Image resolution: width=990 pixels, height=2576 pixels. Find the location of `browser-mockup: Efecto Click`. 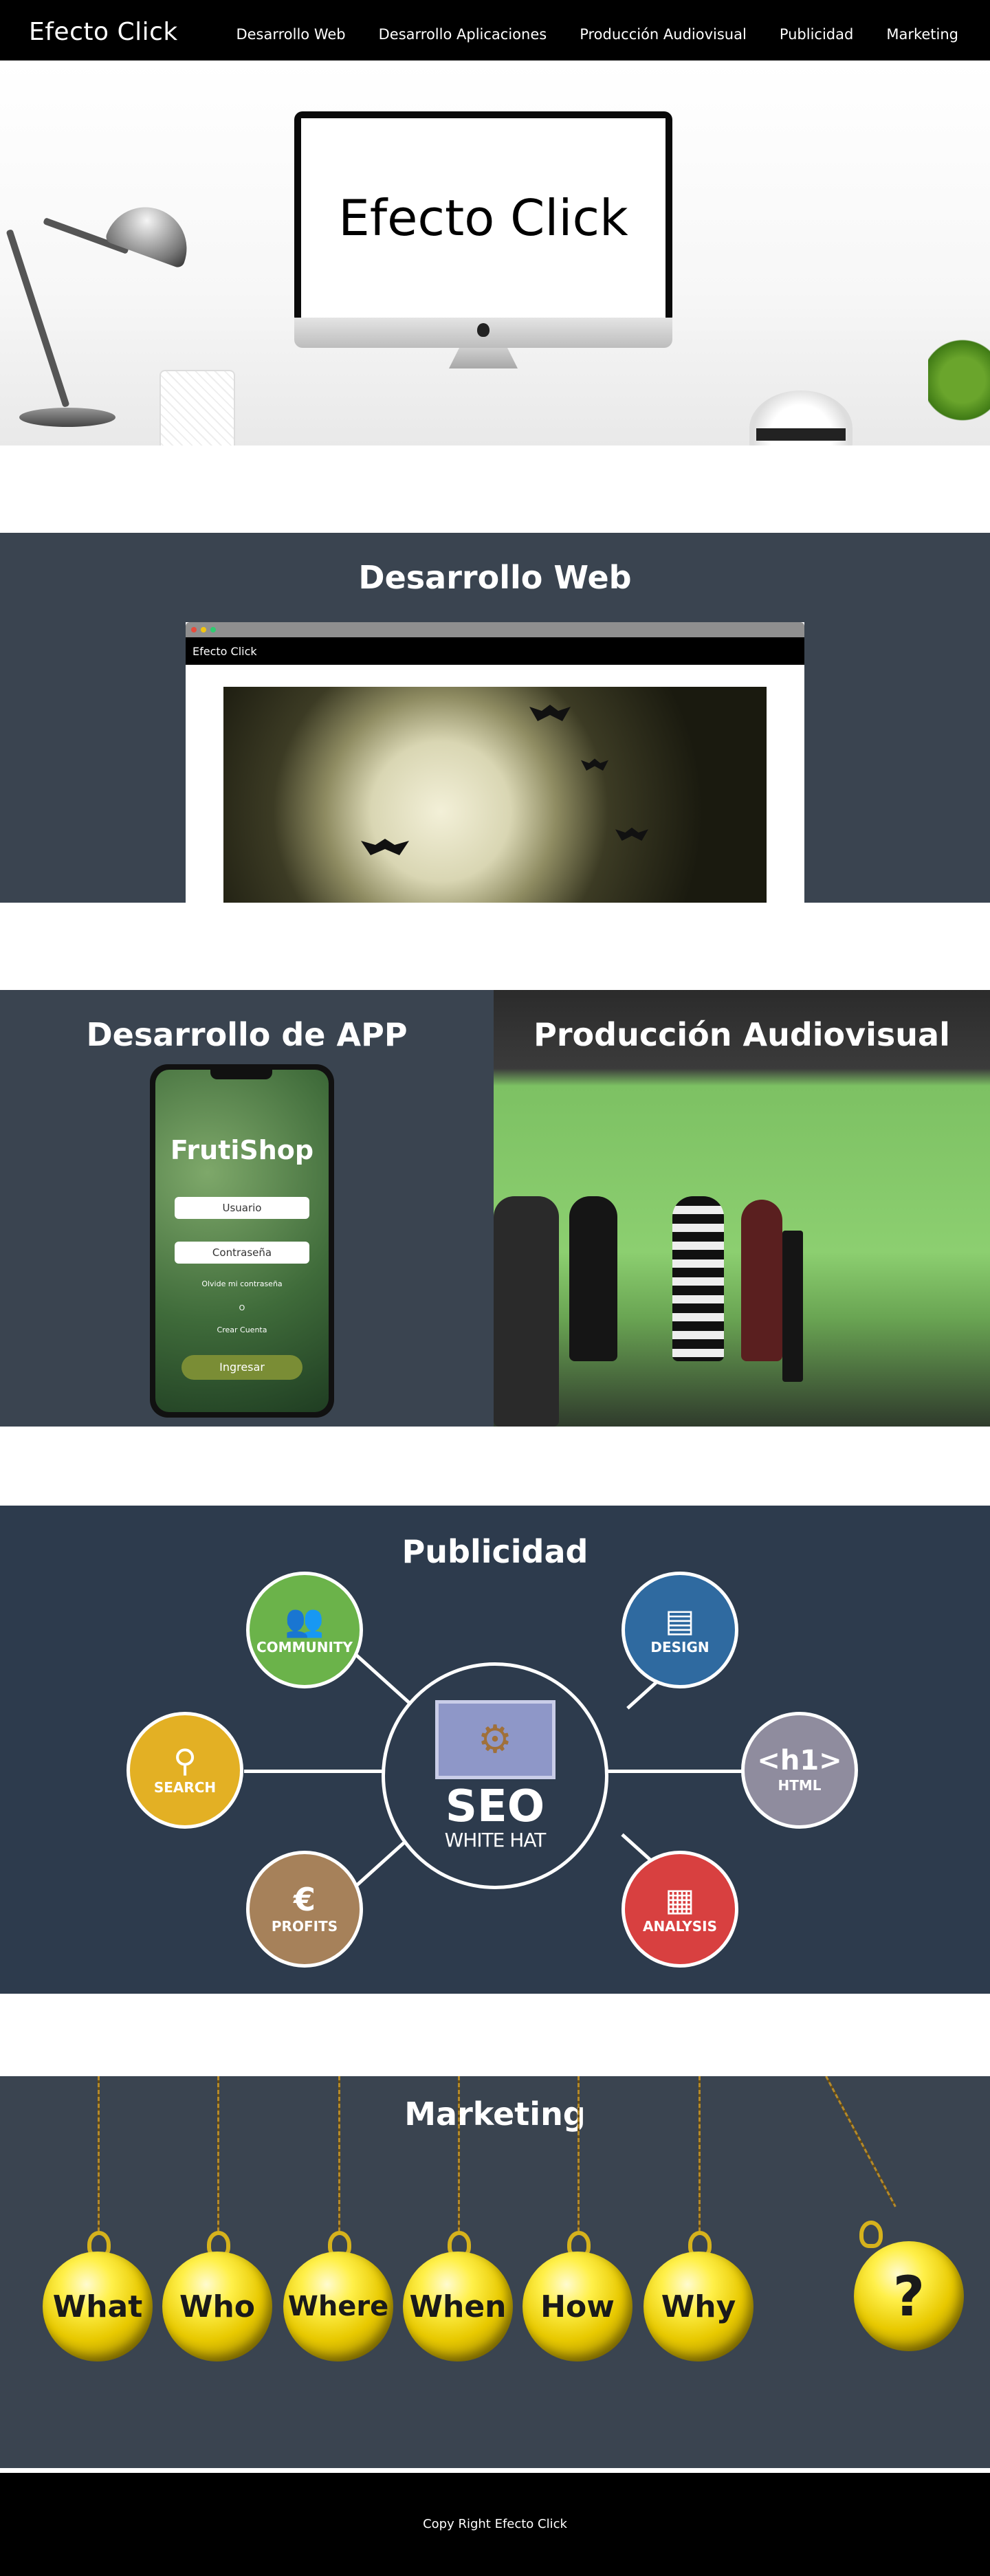

browser-mockup: Efecto Click is located at coordinates (495, 762).